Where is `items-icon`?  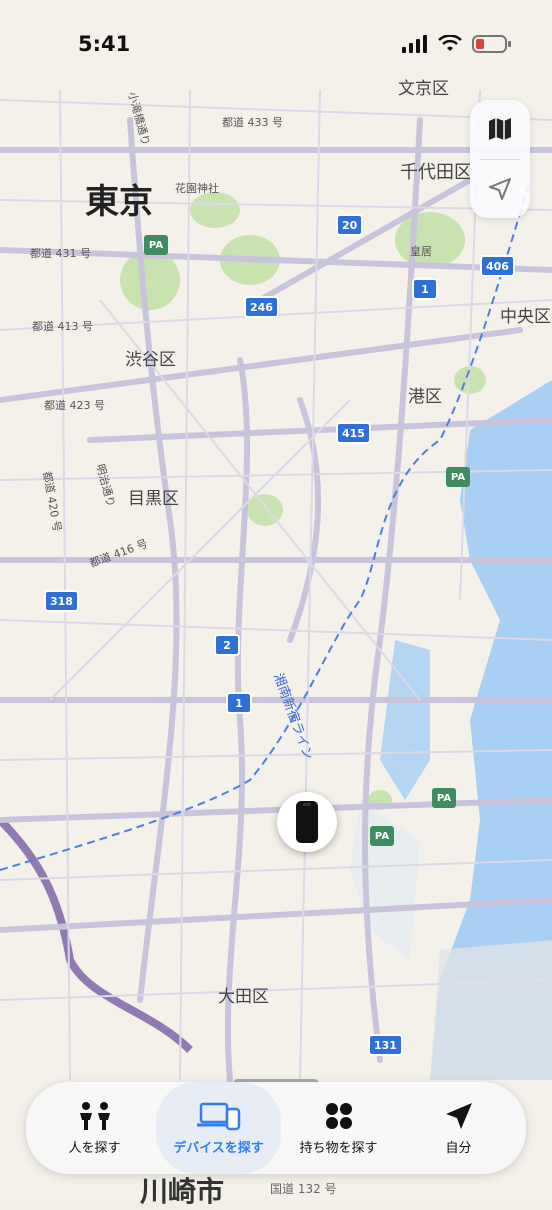
items-icon is located at coordinates (338, 1115).